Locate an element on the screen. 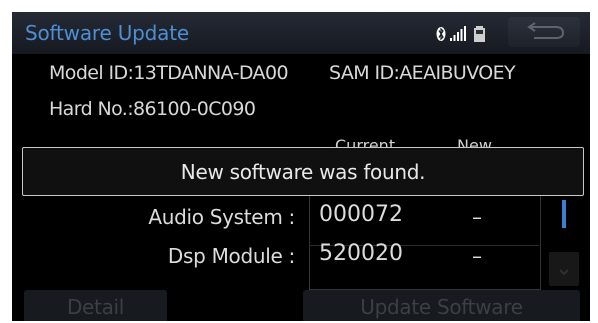  update-software-button: Update Software is located at coordinates (441, 305).